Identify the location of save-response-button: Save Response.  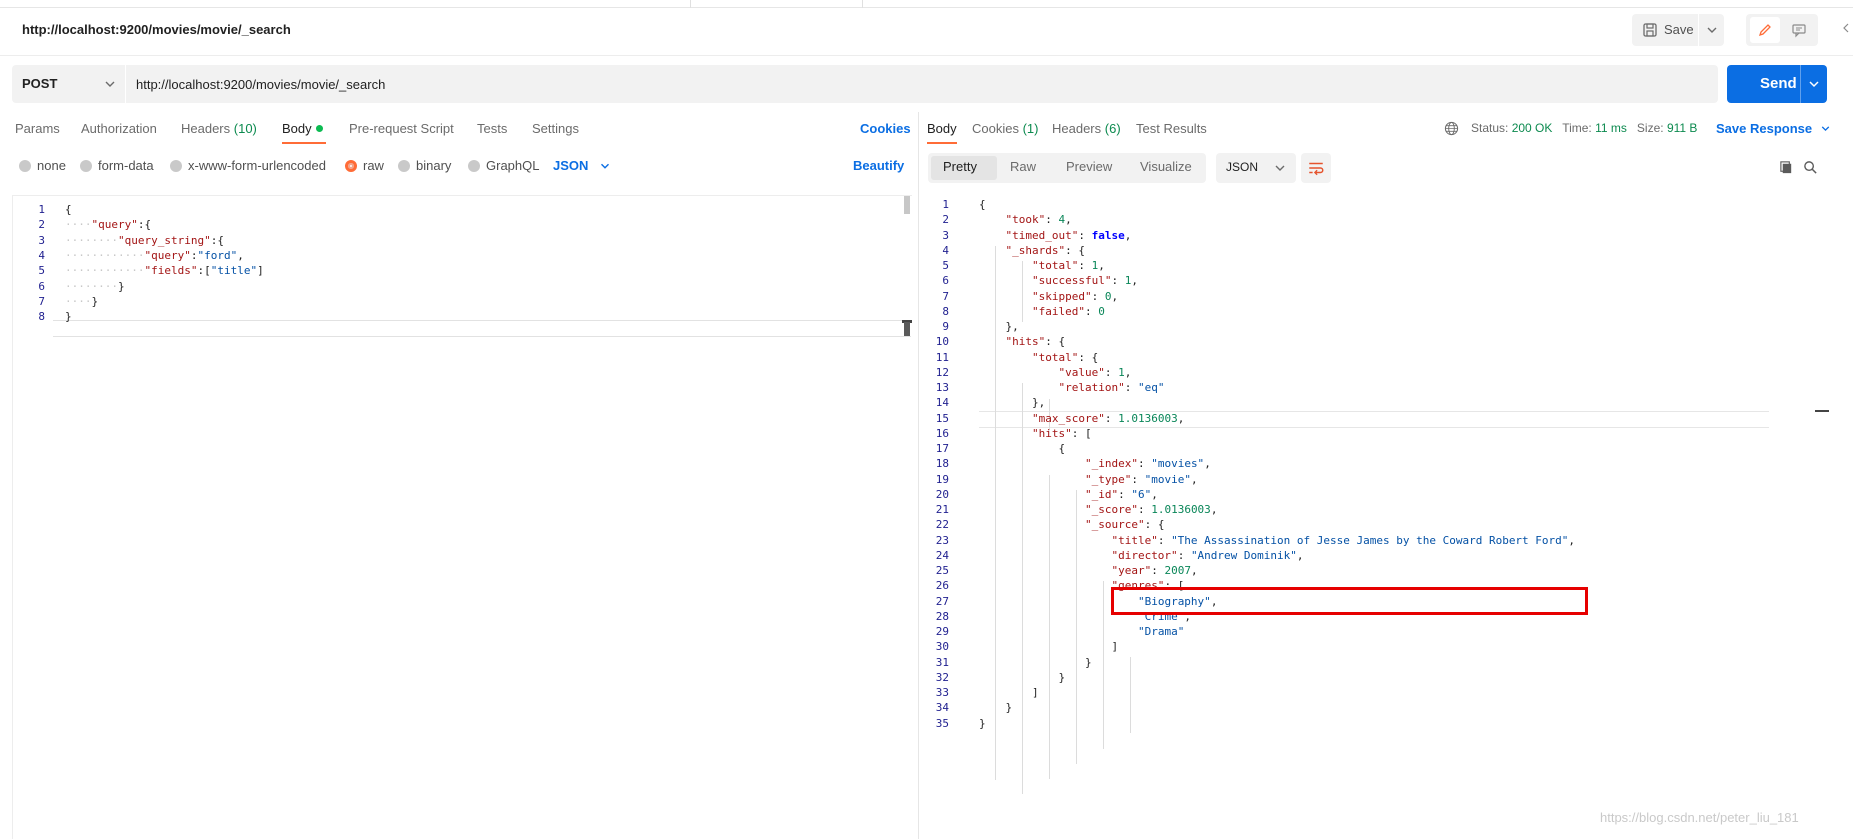
(1774, 128).